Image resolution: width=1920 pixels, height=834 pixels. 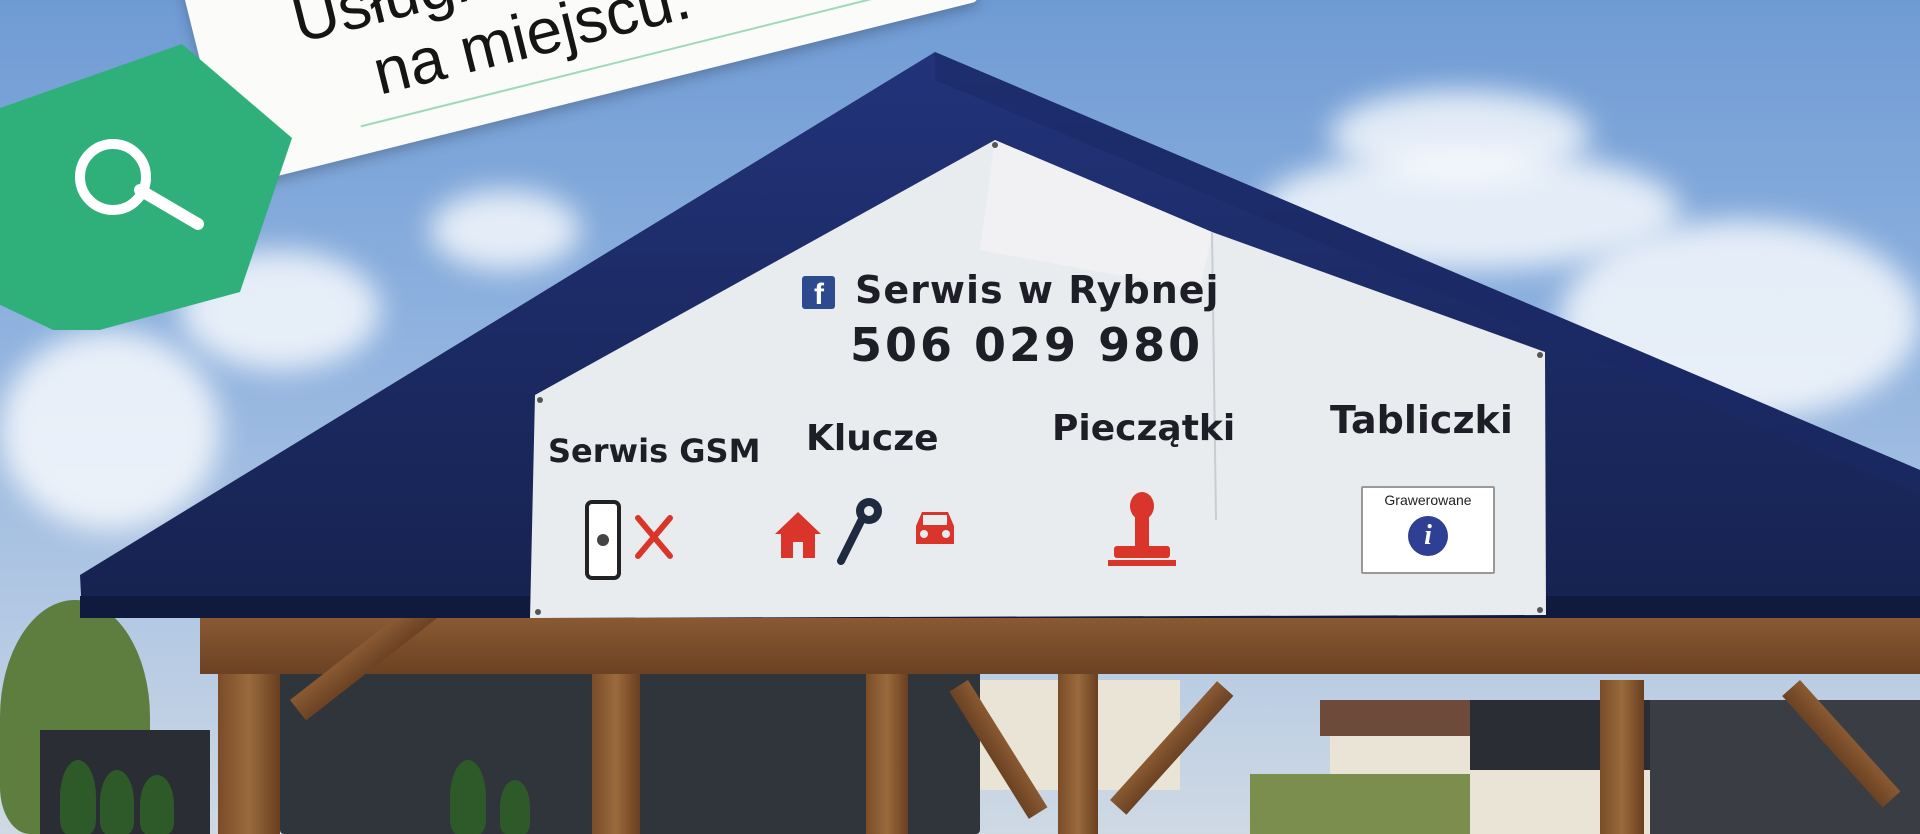 I want to click on car-icon, so click(x=935, y=528).